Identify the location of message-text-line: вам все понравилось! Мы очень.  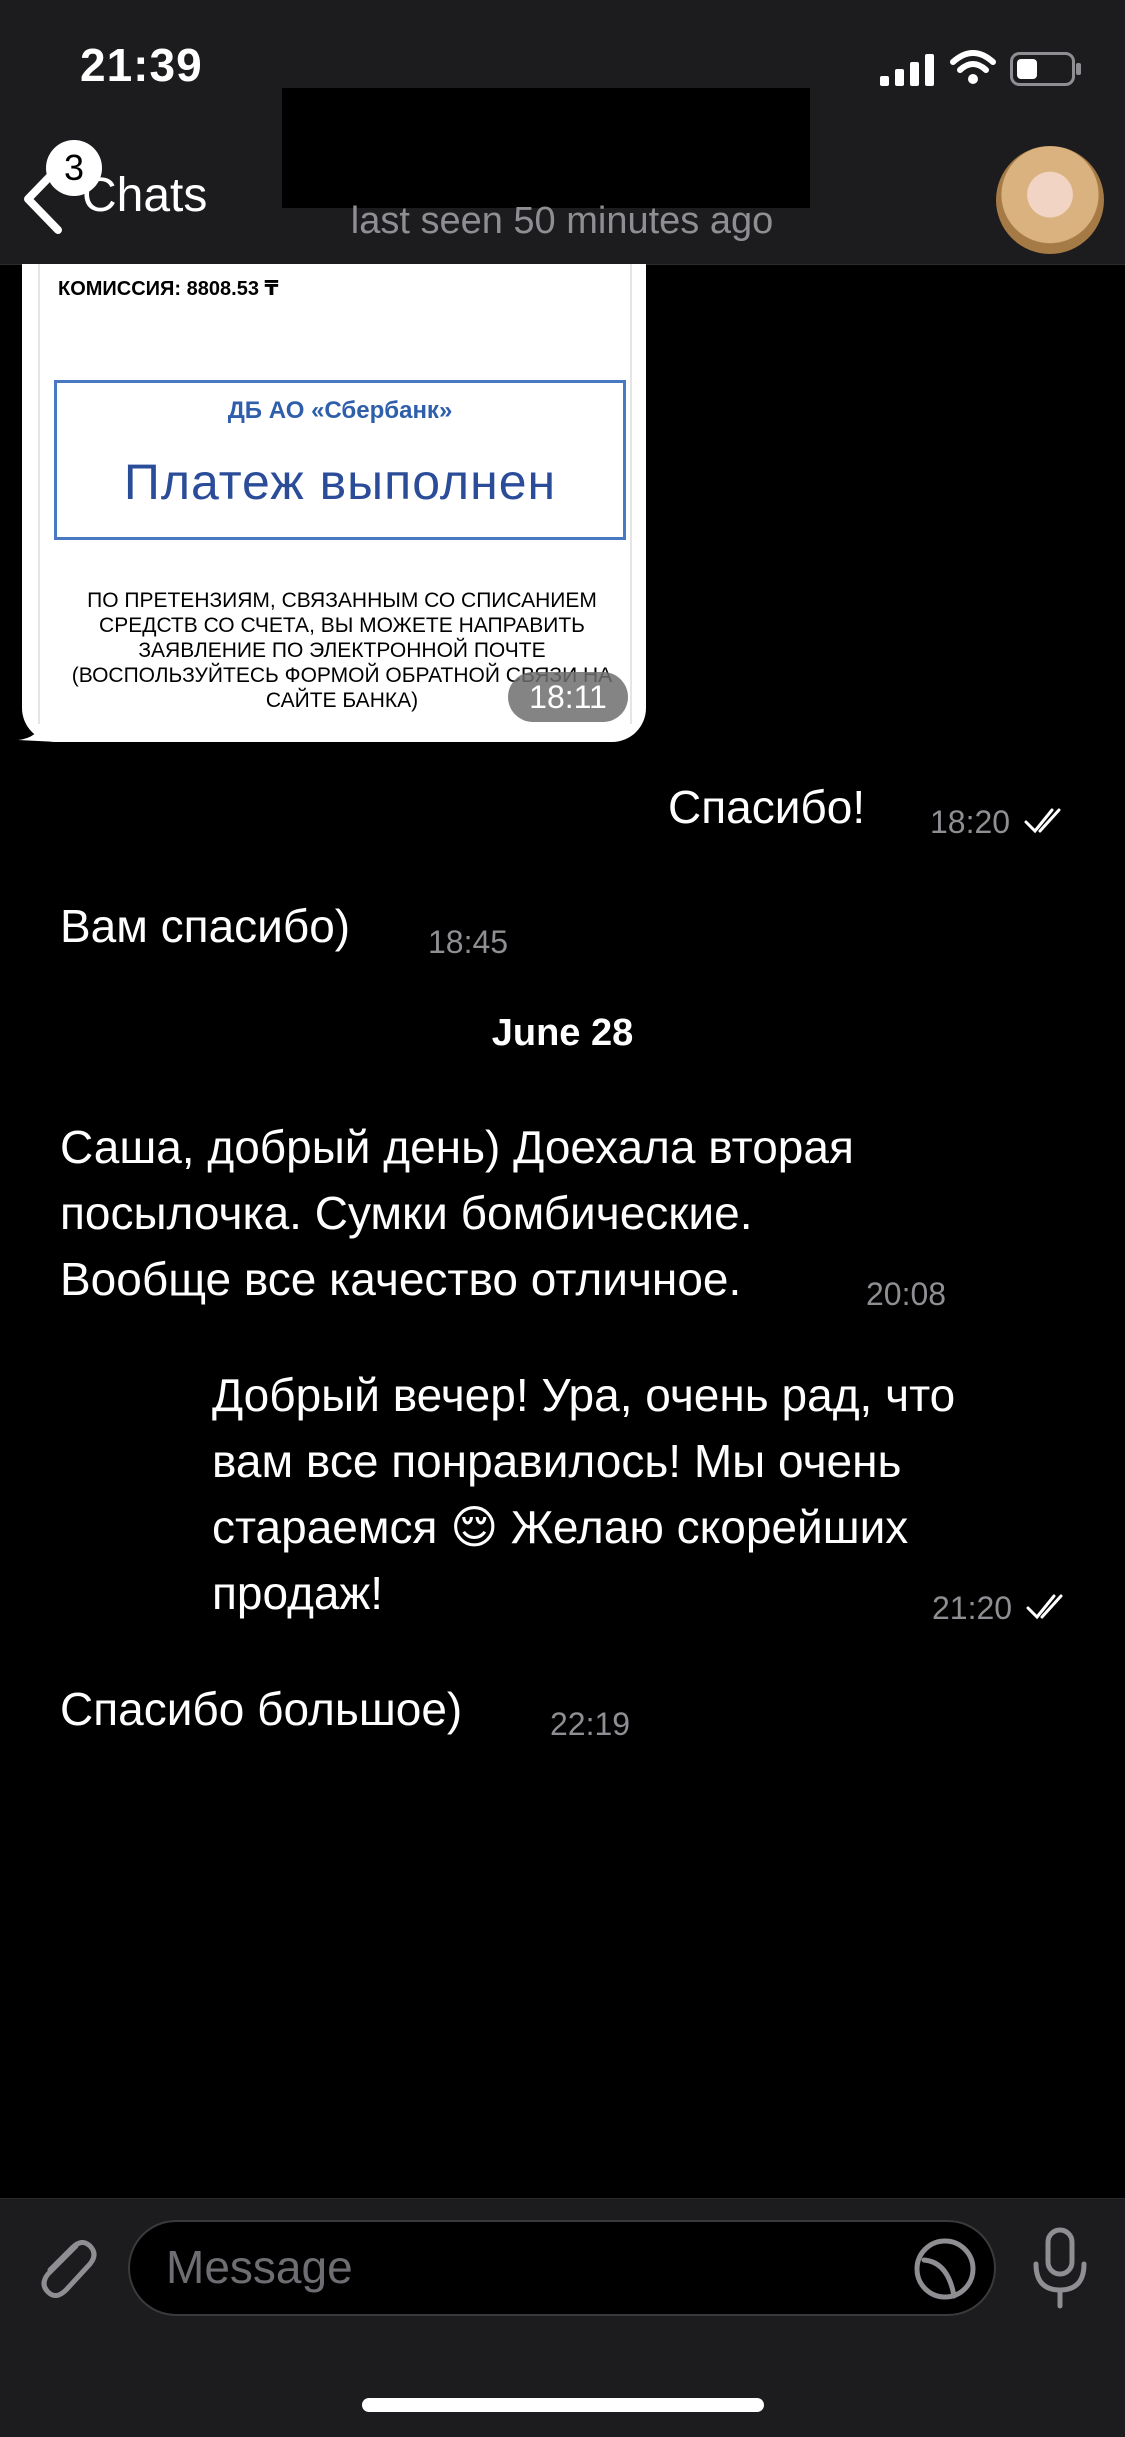
(557, 1461).